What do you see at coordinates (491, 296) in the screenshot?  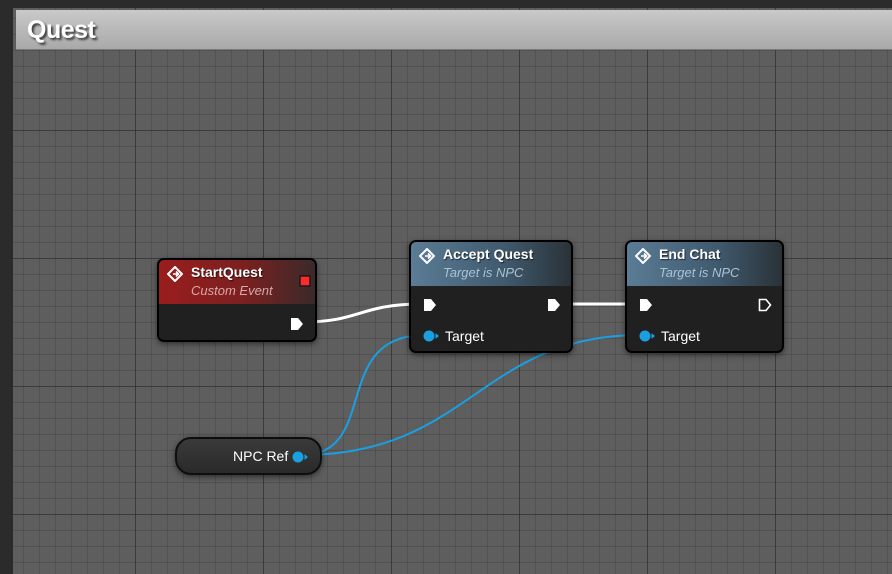 I see `accept-quest-node: Accept Quest Target is NPC Target` at bounding box center [491, 296].